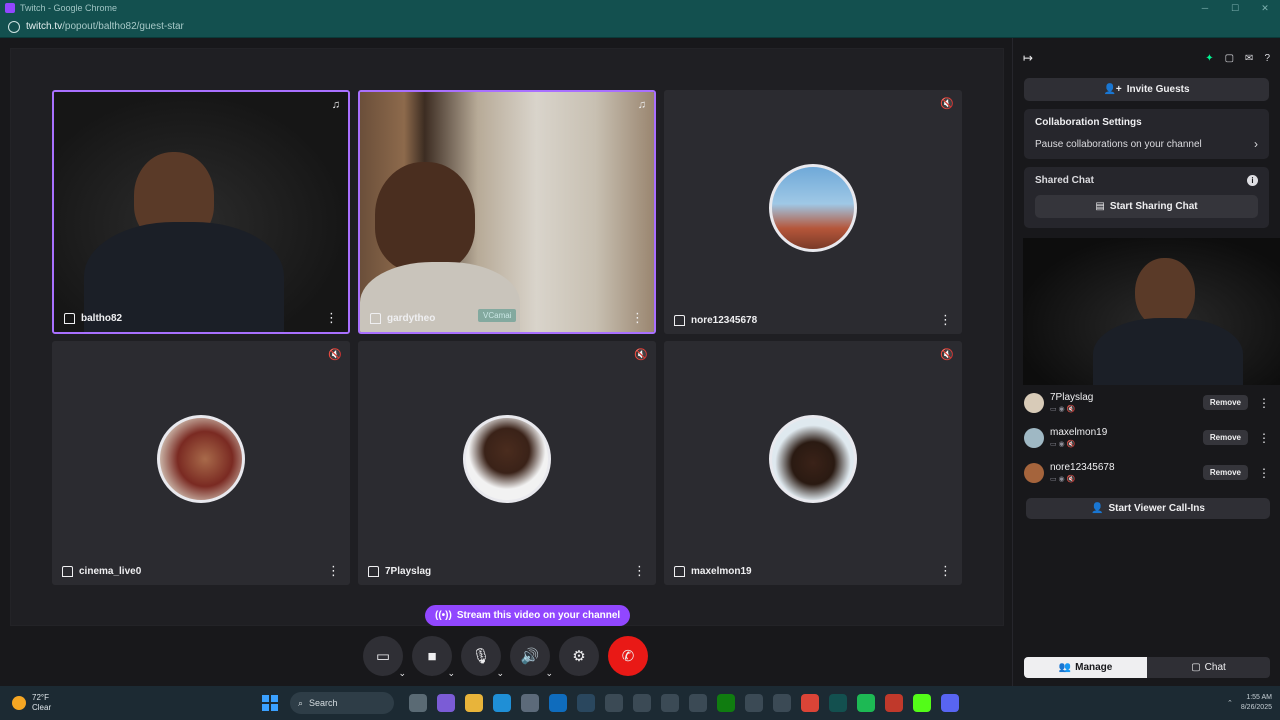 The height and width of the screenshot is (720, 1280). Describe the element at coordinates (411, 318) in the screenshot. I see `guest-name: gardytheo` at that location.